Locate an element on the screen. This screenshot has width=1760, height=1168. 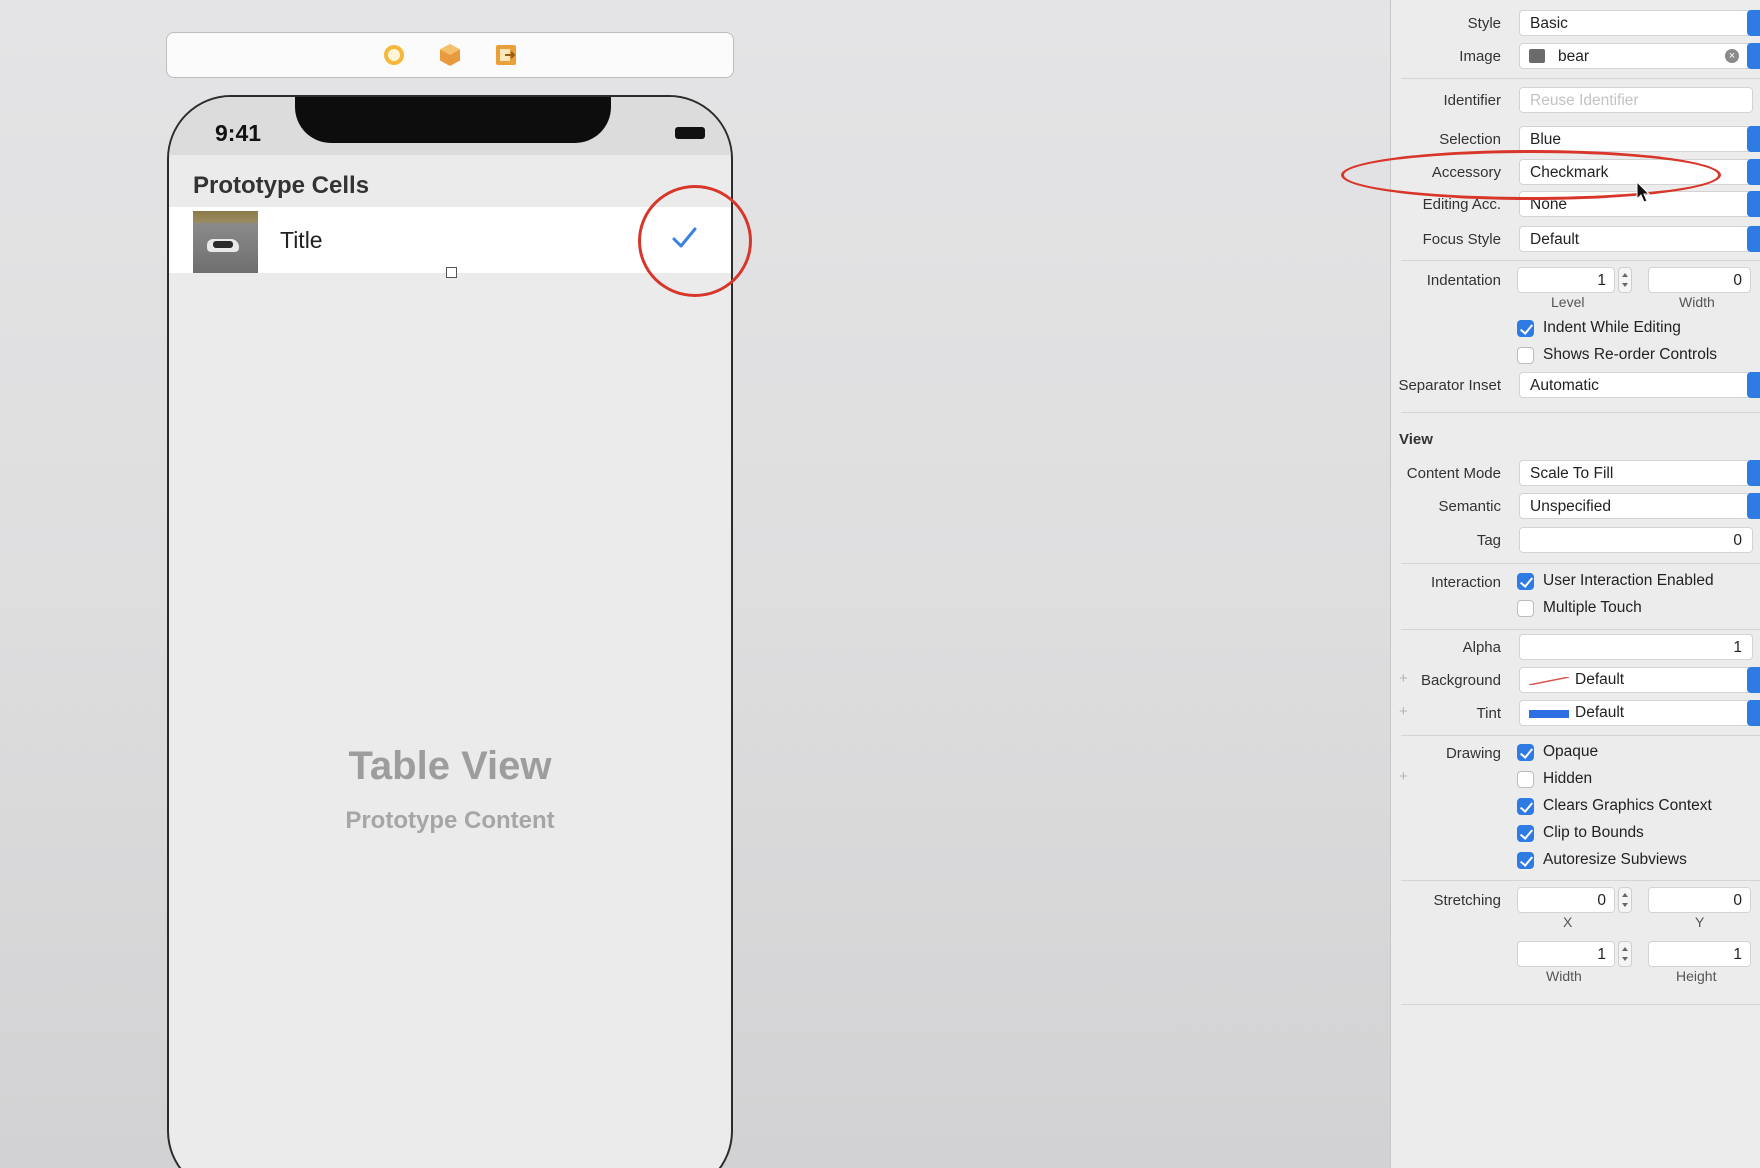
tint-swatch is located at coordinates (1549, 714).